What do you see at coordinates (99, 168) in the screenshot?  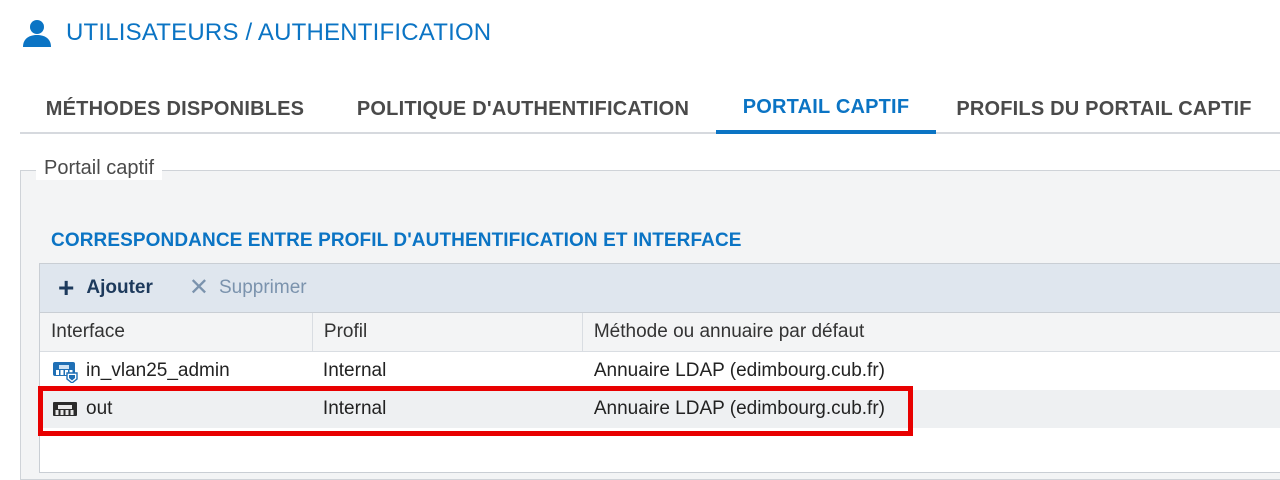 I see `fieldset-legend: Portail captif` at bounding box center [99, 168].